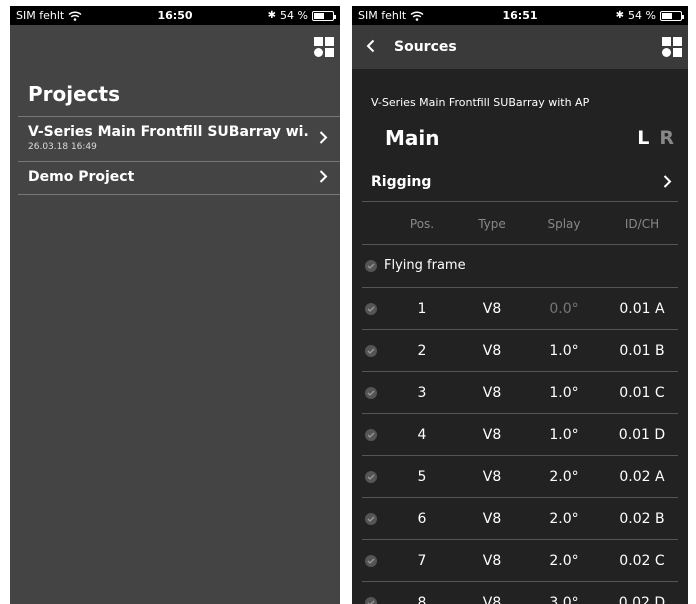 This screenshot has height=604, width=696. What do you see at coordinates (642, 518) in the screenshot?
I see `cell-id: 0.02 B` at bounding box center [642, 518].